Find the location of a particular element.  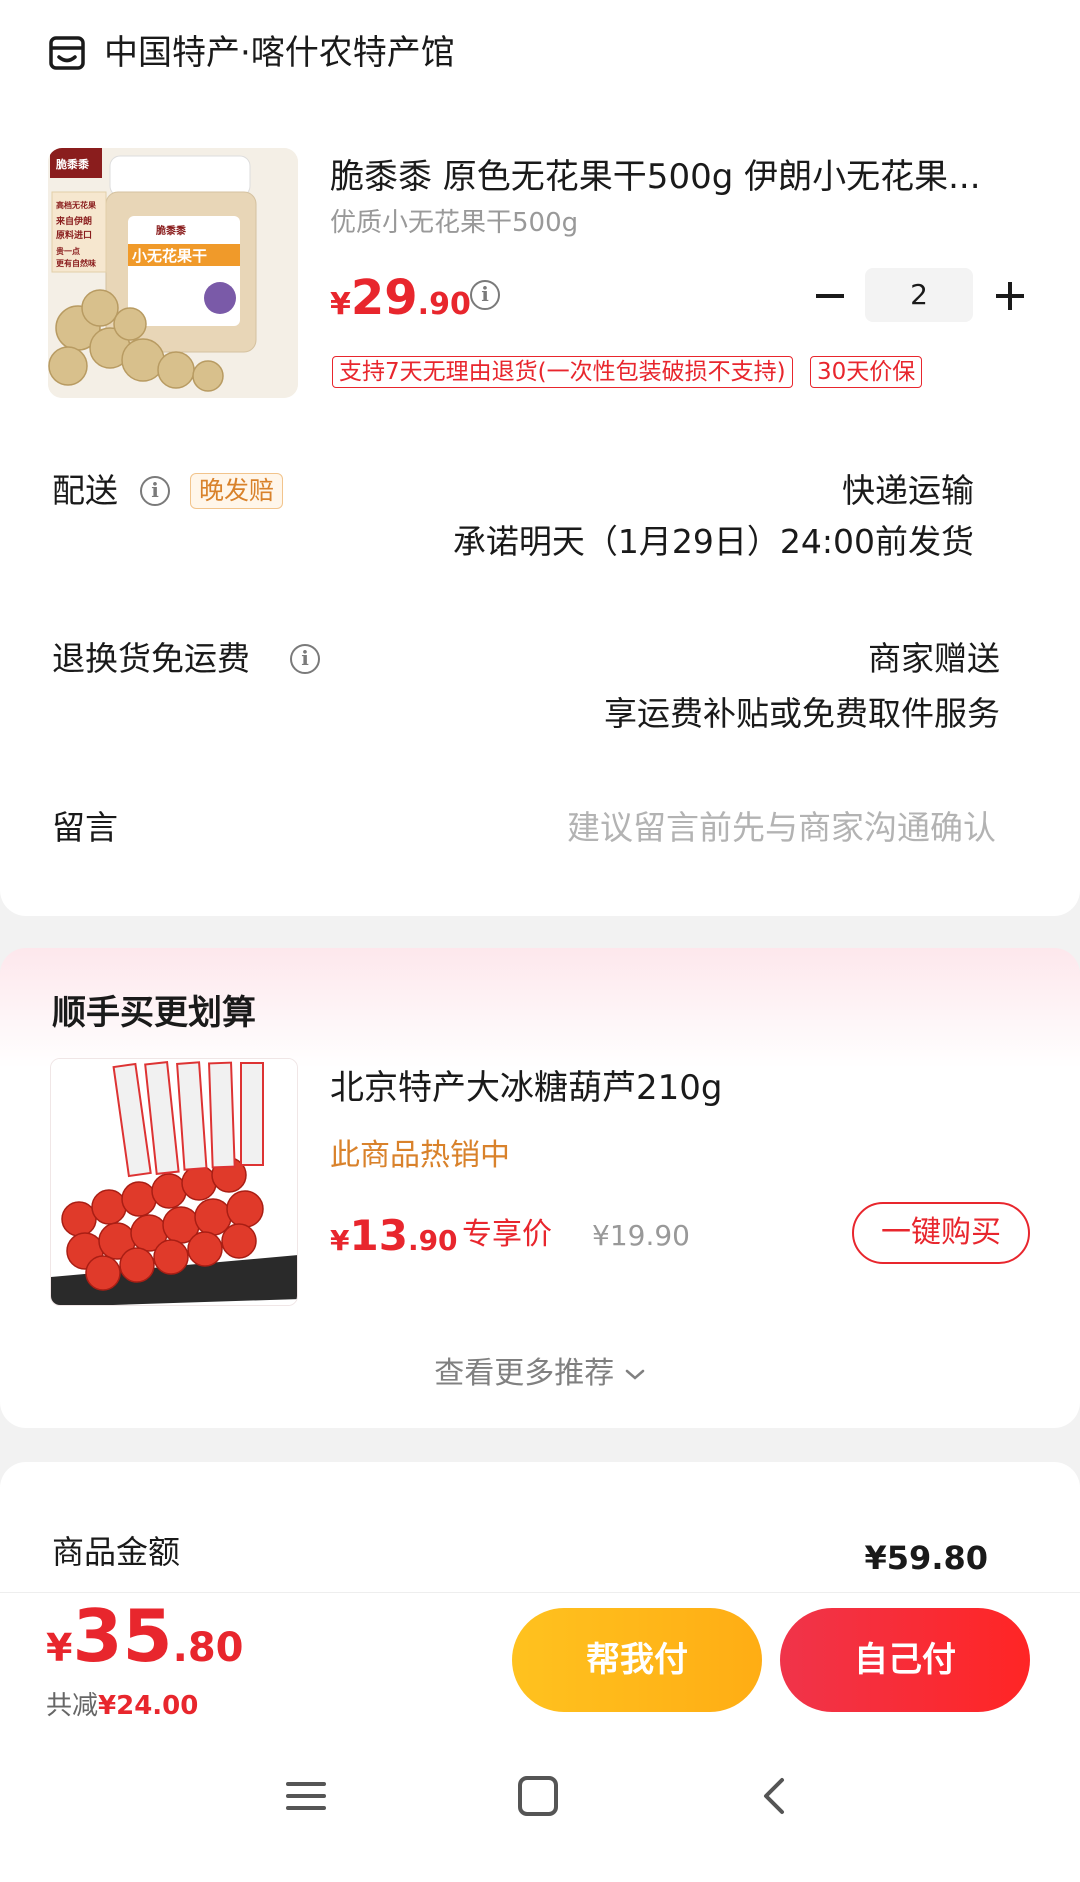

price-protection-tag: 30天价保 is located at coordinates (866, 372).